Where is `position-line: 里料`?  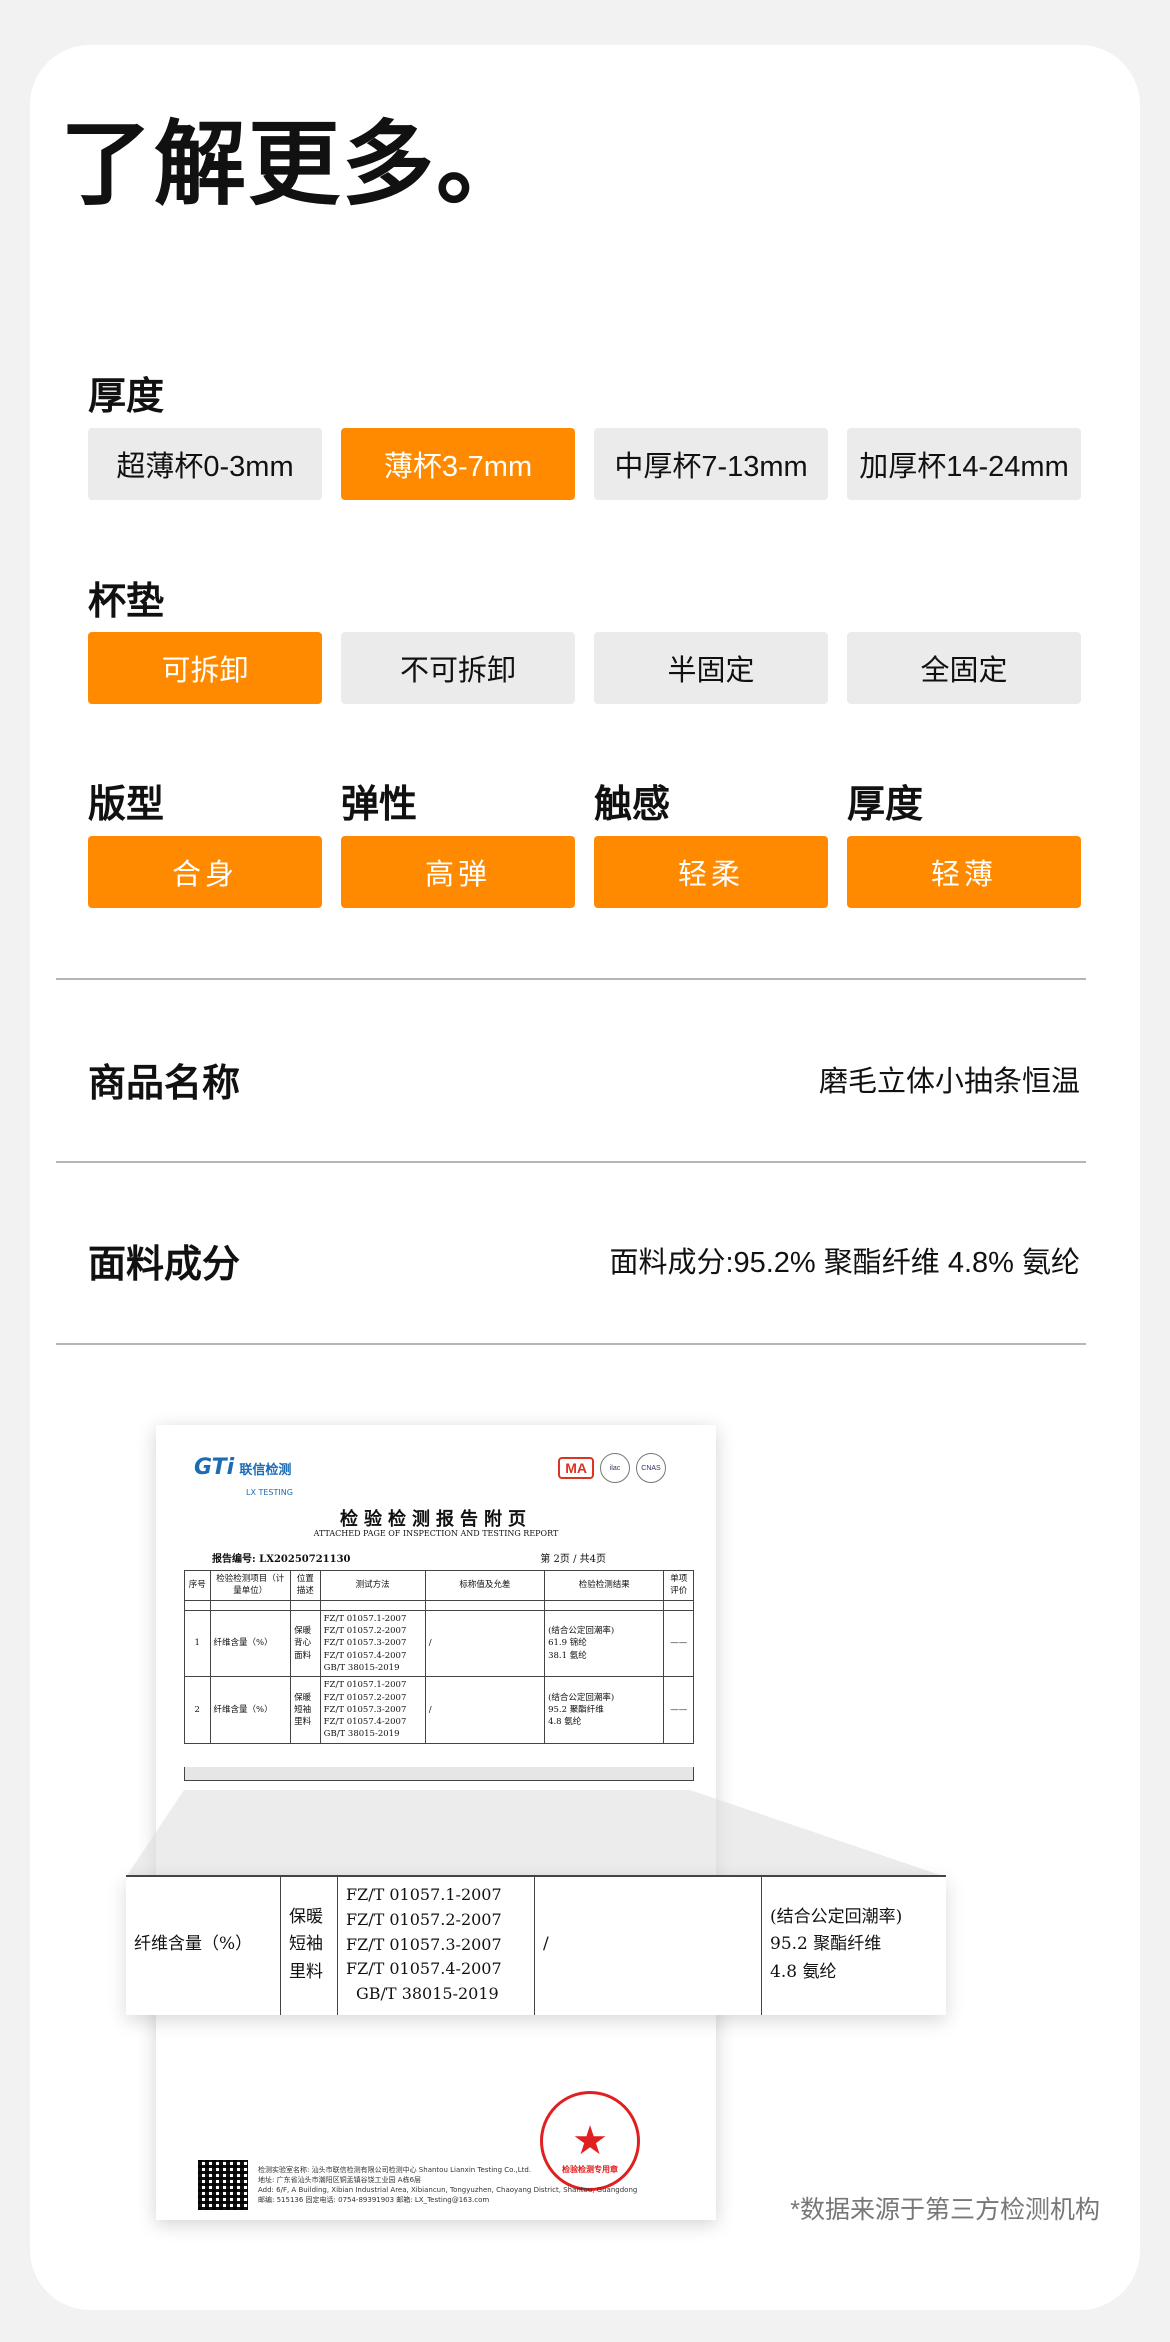 position-line: 里料 is located at coordinates (306, 1971).